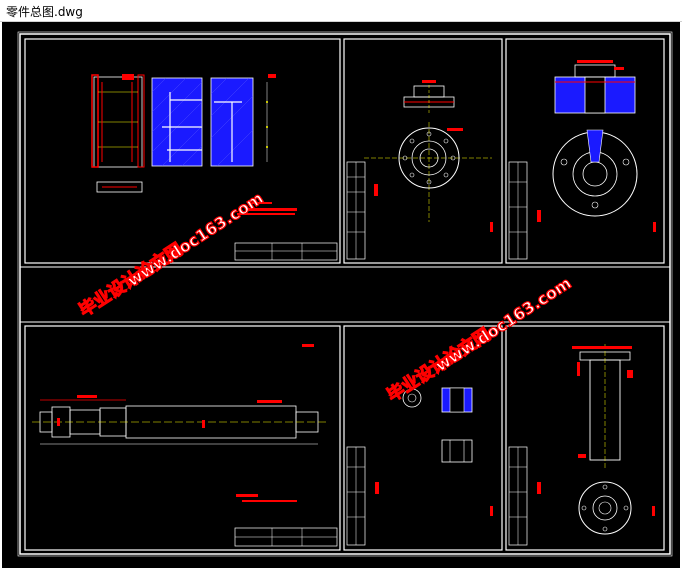 Image resolution: width=682 pixels, height=570 pixels. I want to click on window-titlebar: 零件总图.dwg, so click(341, 11).